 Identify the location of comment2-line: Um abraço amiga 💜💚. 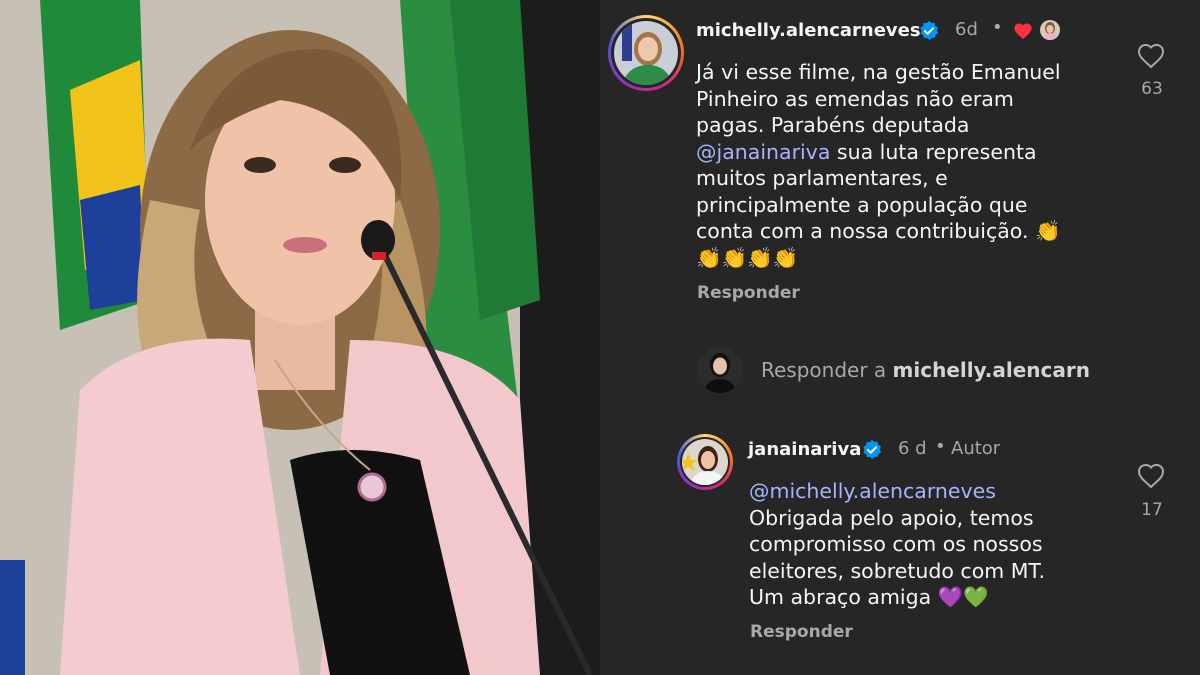
(939, 597).